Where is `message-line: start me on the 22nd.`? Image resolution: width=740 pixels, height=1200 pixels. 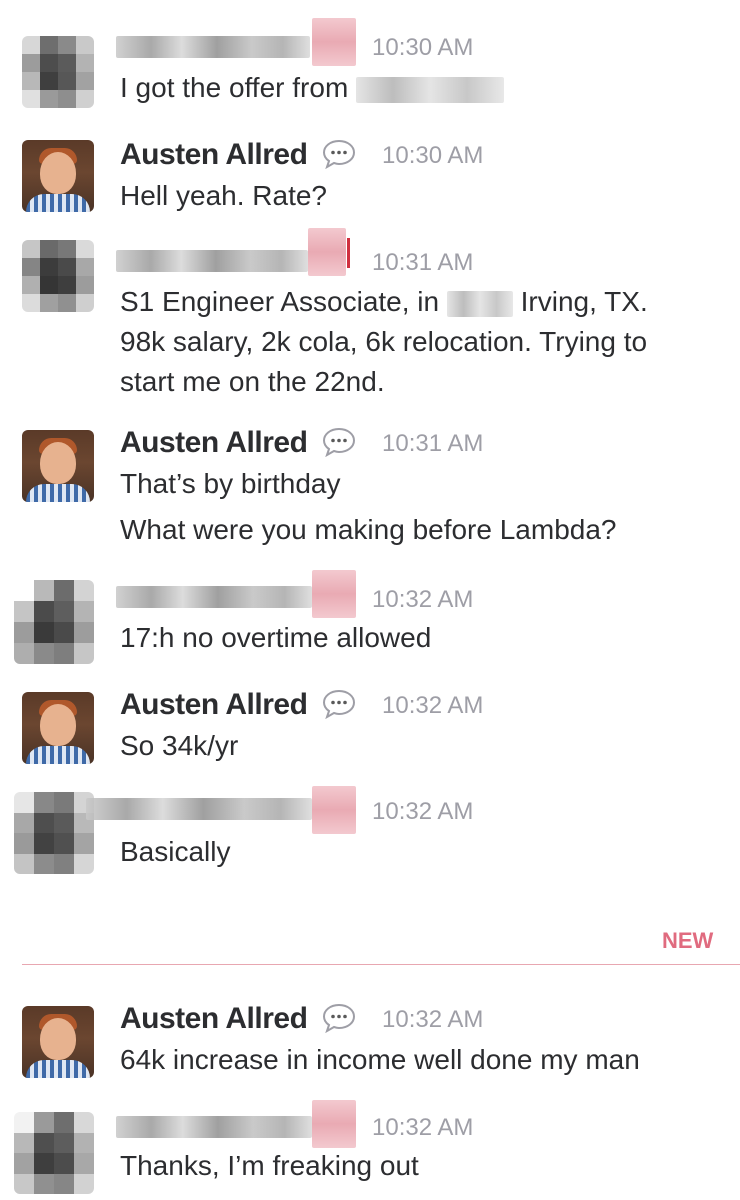 message-line: start me on the 22nd. is located at coordinates (252, 381).